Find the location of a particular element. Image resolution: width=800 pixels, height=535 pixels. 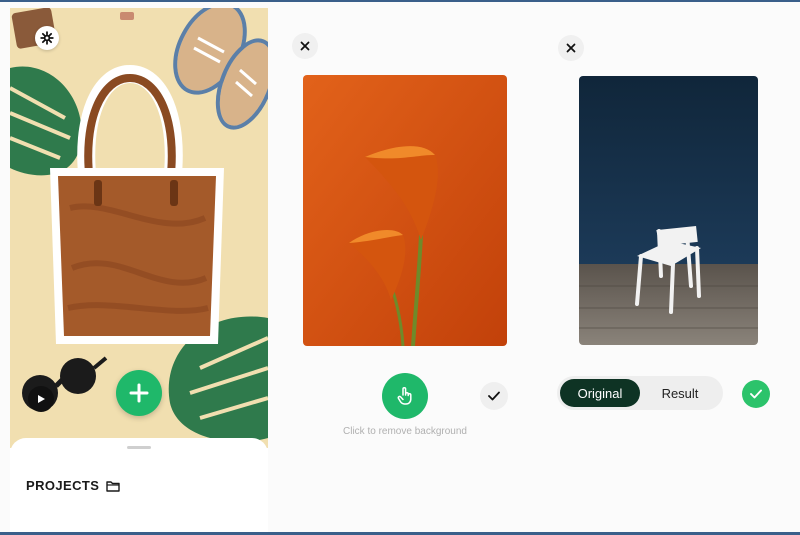

play-video-button is located at coordinates (41, 399).